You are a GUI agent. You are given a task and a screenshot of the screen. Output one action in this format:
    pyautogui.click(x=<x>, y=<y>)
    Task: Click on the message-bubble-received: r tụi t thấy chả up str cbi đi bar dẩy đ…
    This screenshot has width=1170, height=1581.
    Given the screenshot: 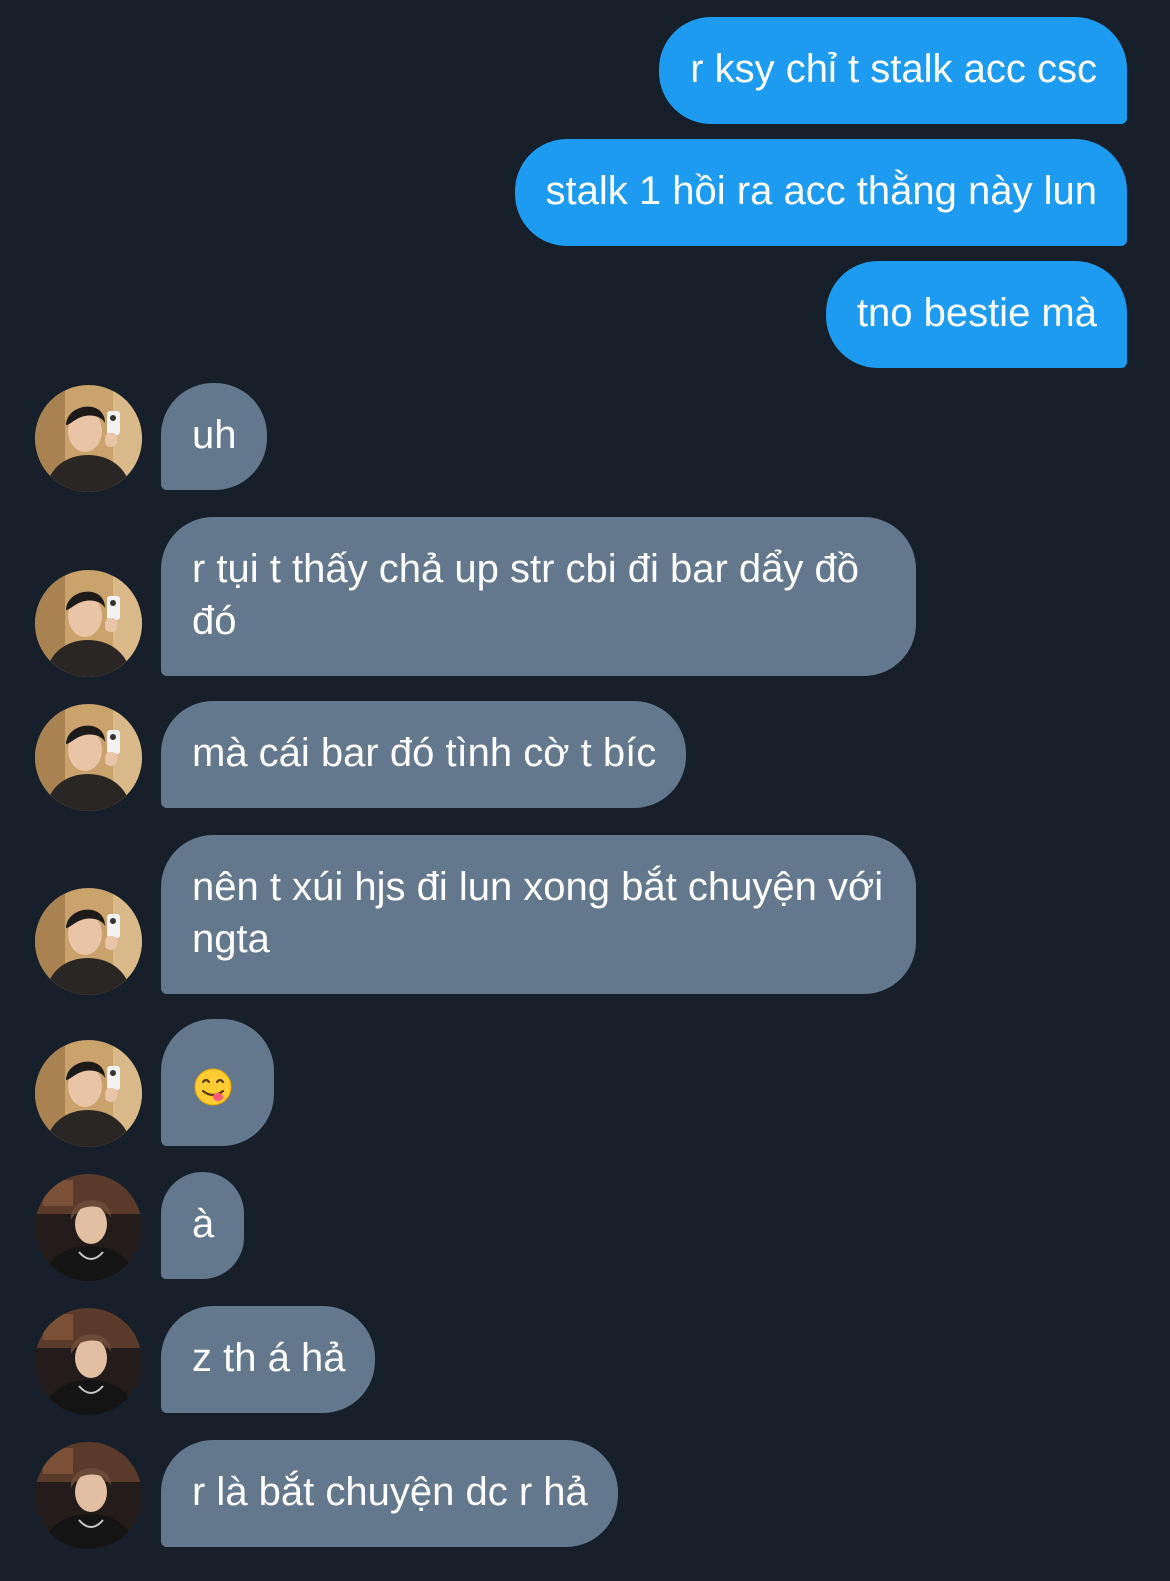 What is the action you would take?
    pyautogui.click(x=538, y=596)
    